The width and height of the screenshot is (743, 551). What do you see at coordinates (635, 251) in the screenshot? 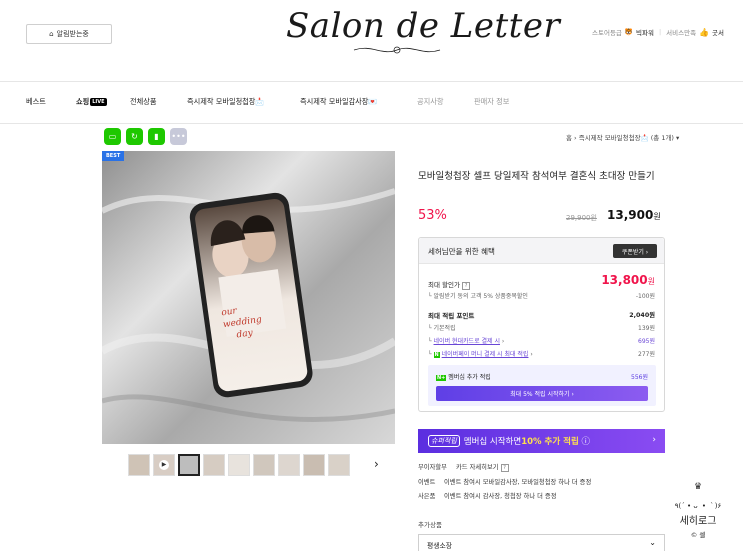
I see `coupon-button: 쿠폰받기 ›` at bounding box center [635, 251].